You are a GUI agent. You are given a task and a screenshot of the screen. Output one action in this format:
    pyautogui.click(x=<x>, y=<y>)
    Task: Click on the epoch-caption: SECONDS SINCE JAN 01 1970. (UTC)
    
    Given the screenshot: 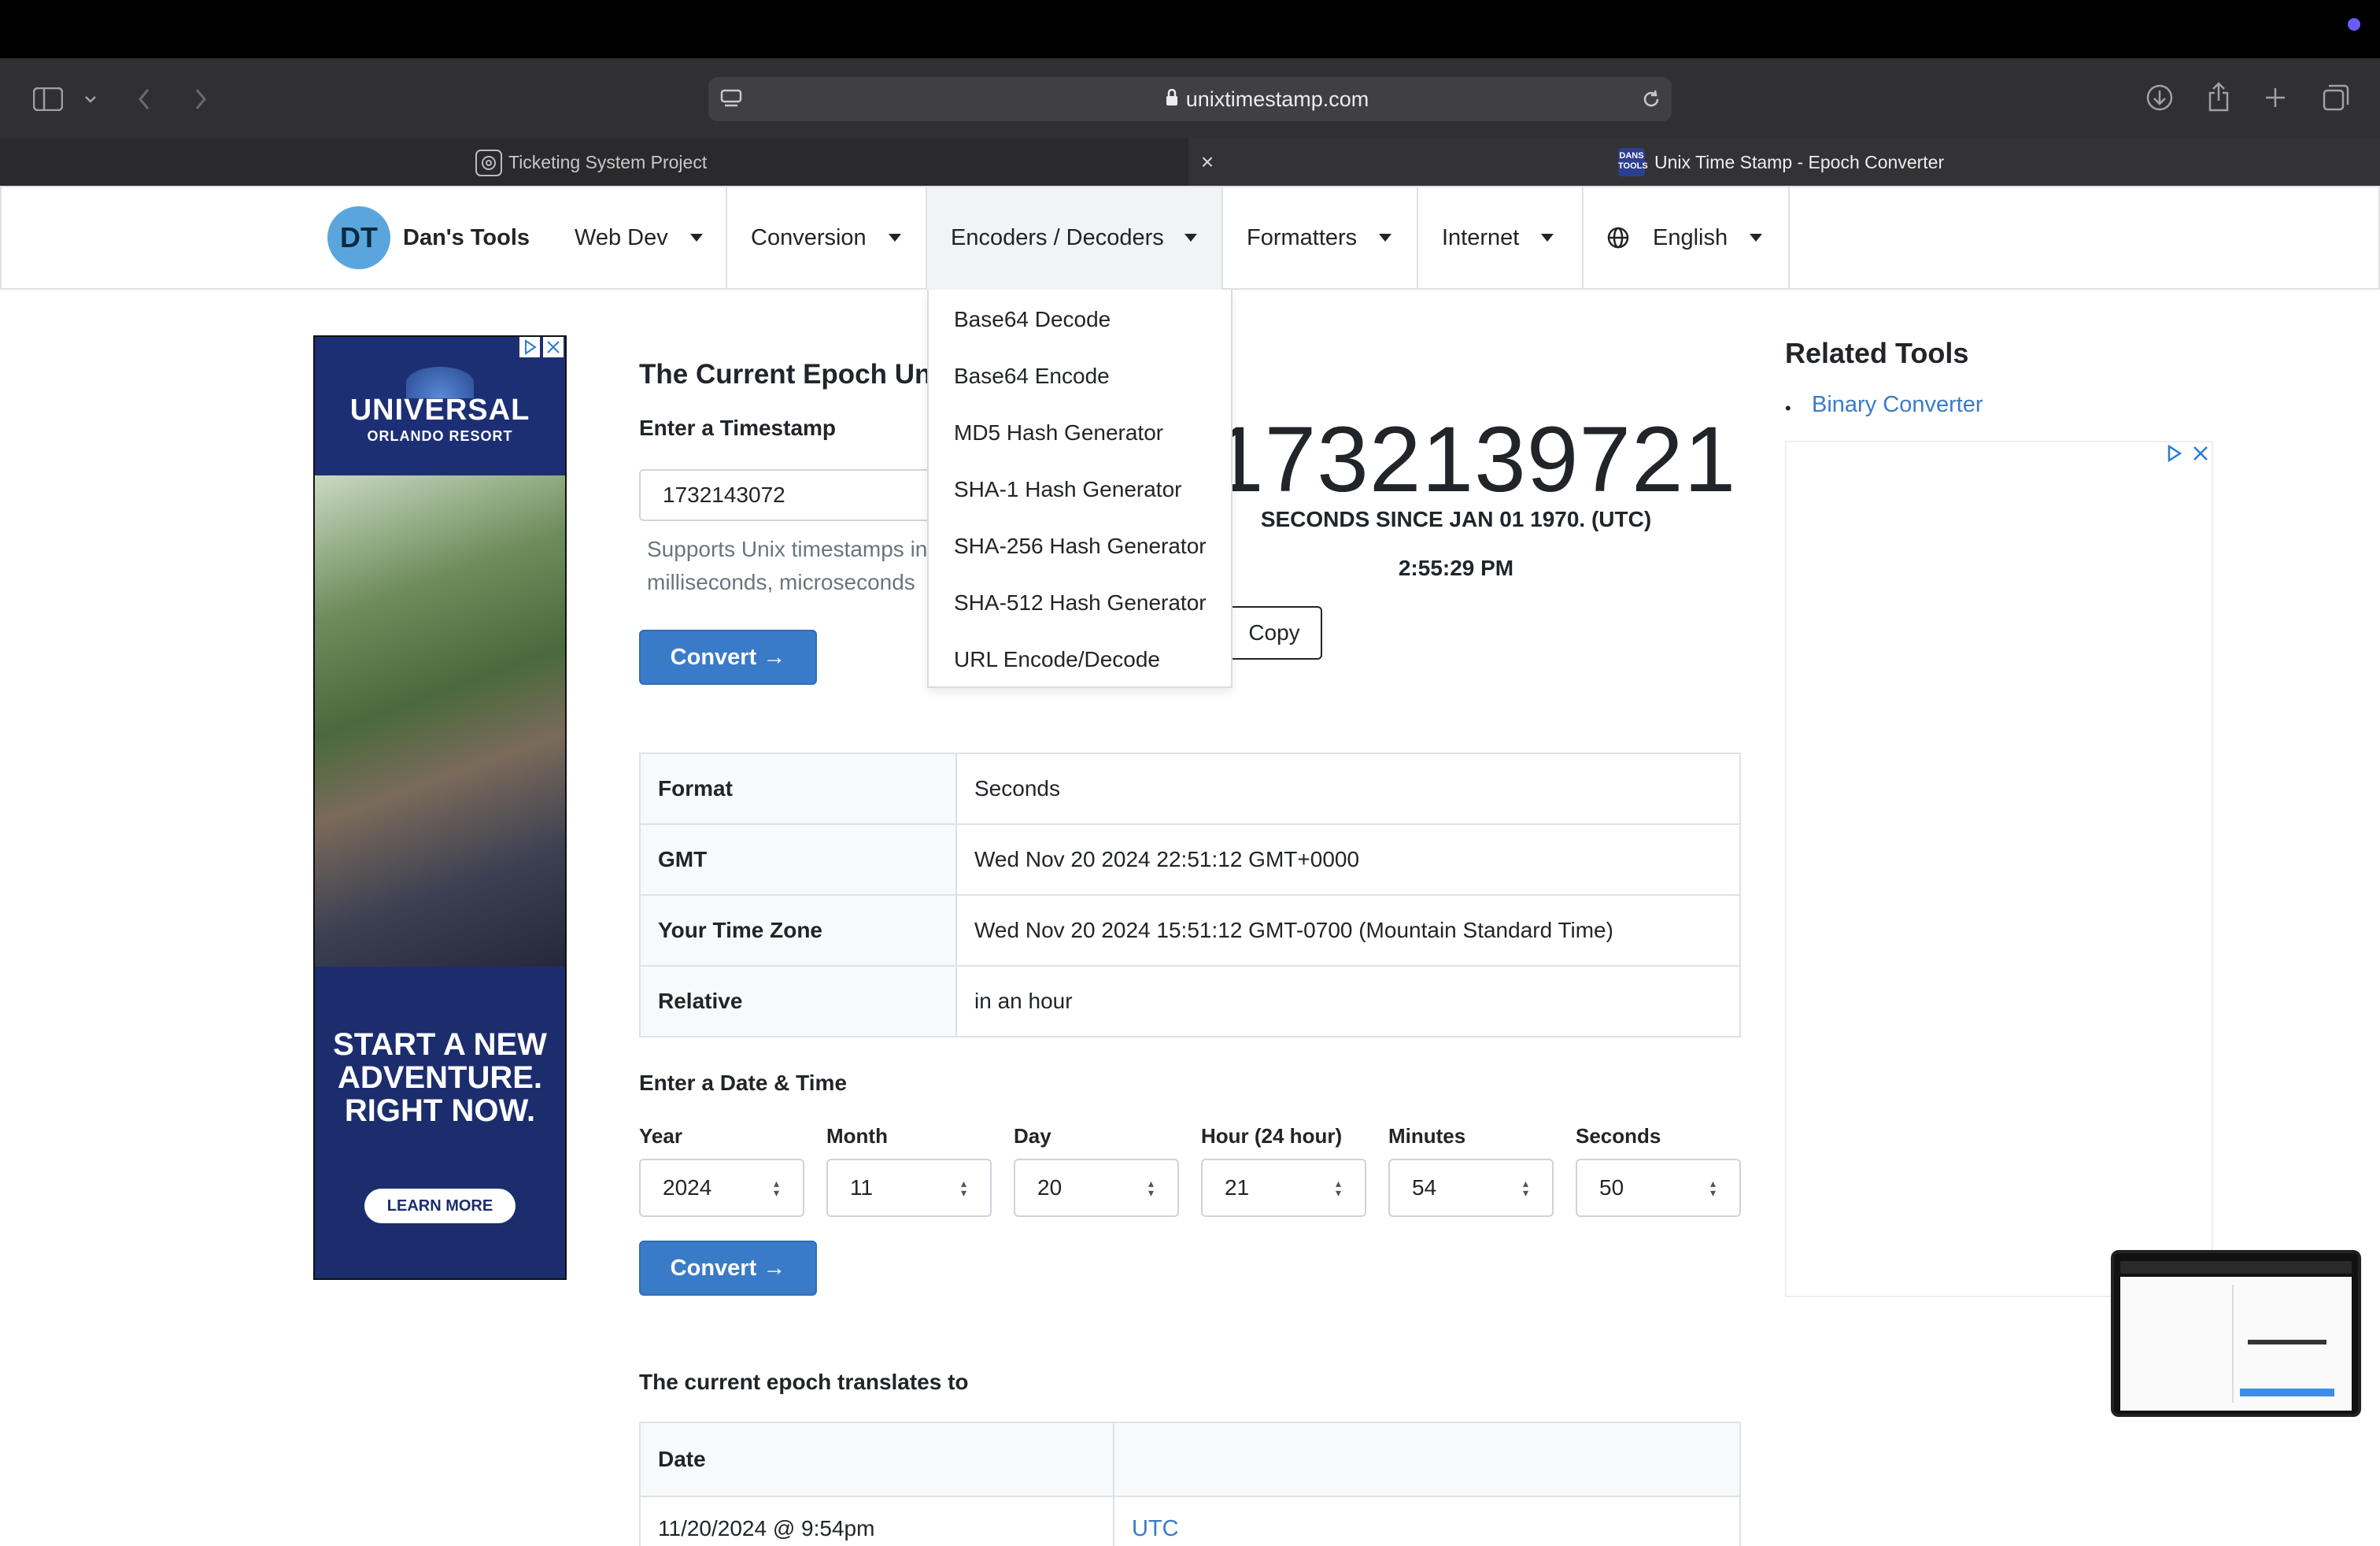 What is the action you would take?
    pyautogui.click(x=1456, y=519)
    